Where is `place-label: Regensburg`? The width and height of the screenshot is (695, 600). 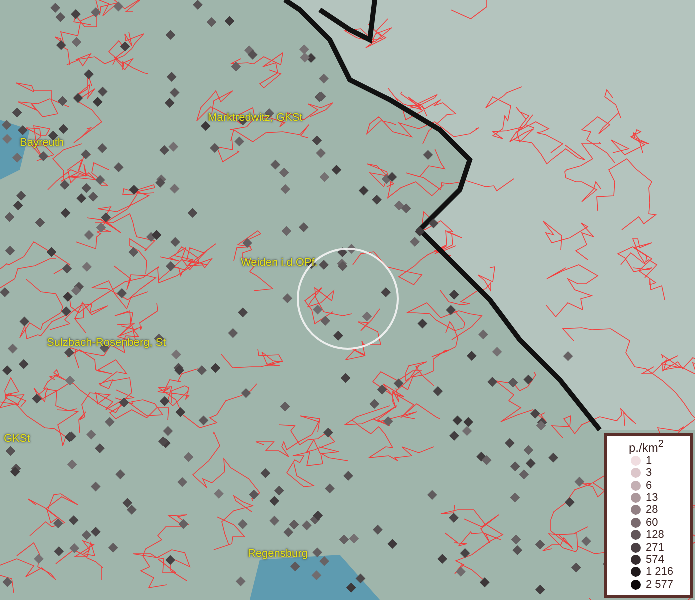 place-label: Regensburg is located at coordinates (278, 554).